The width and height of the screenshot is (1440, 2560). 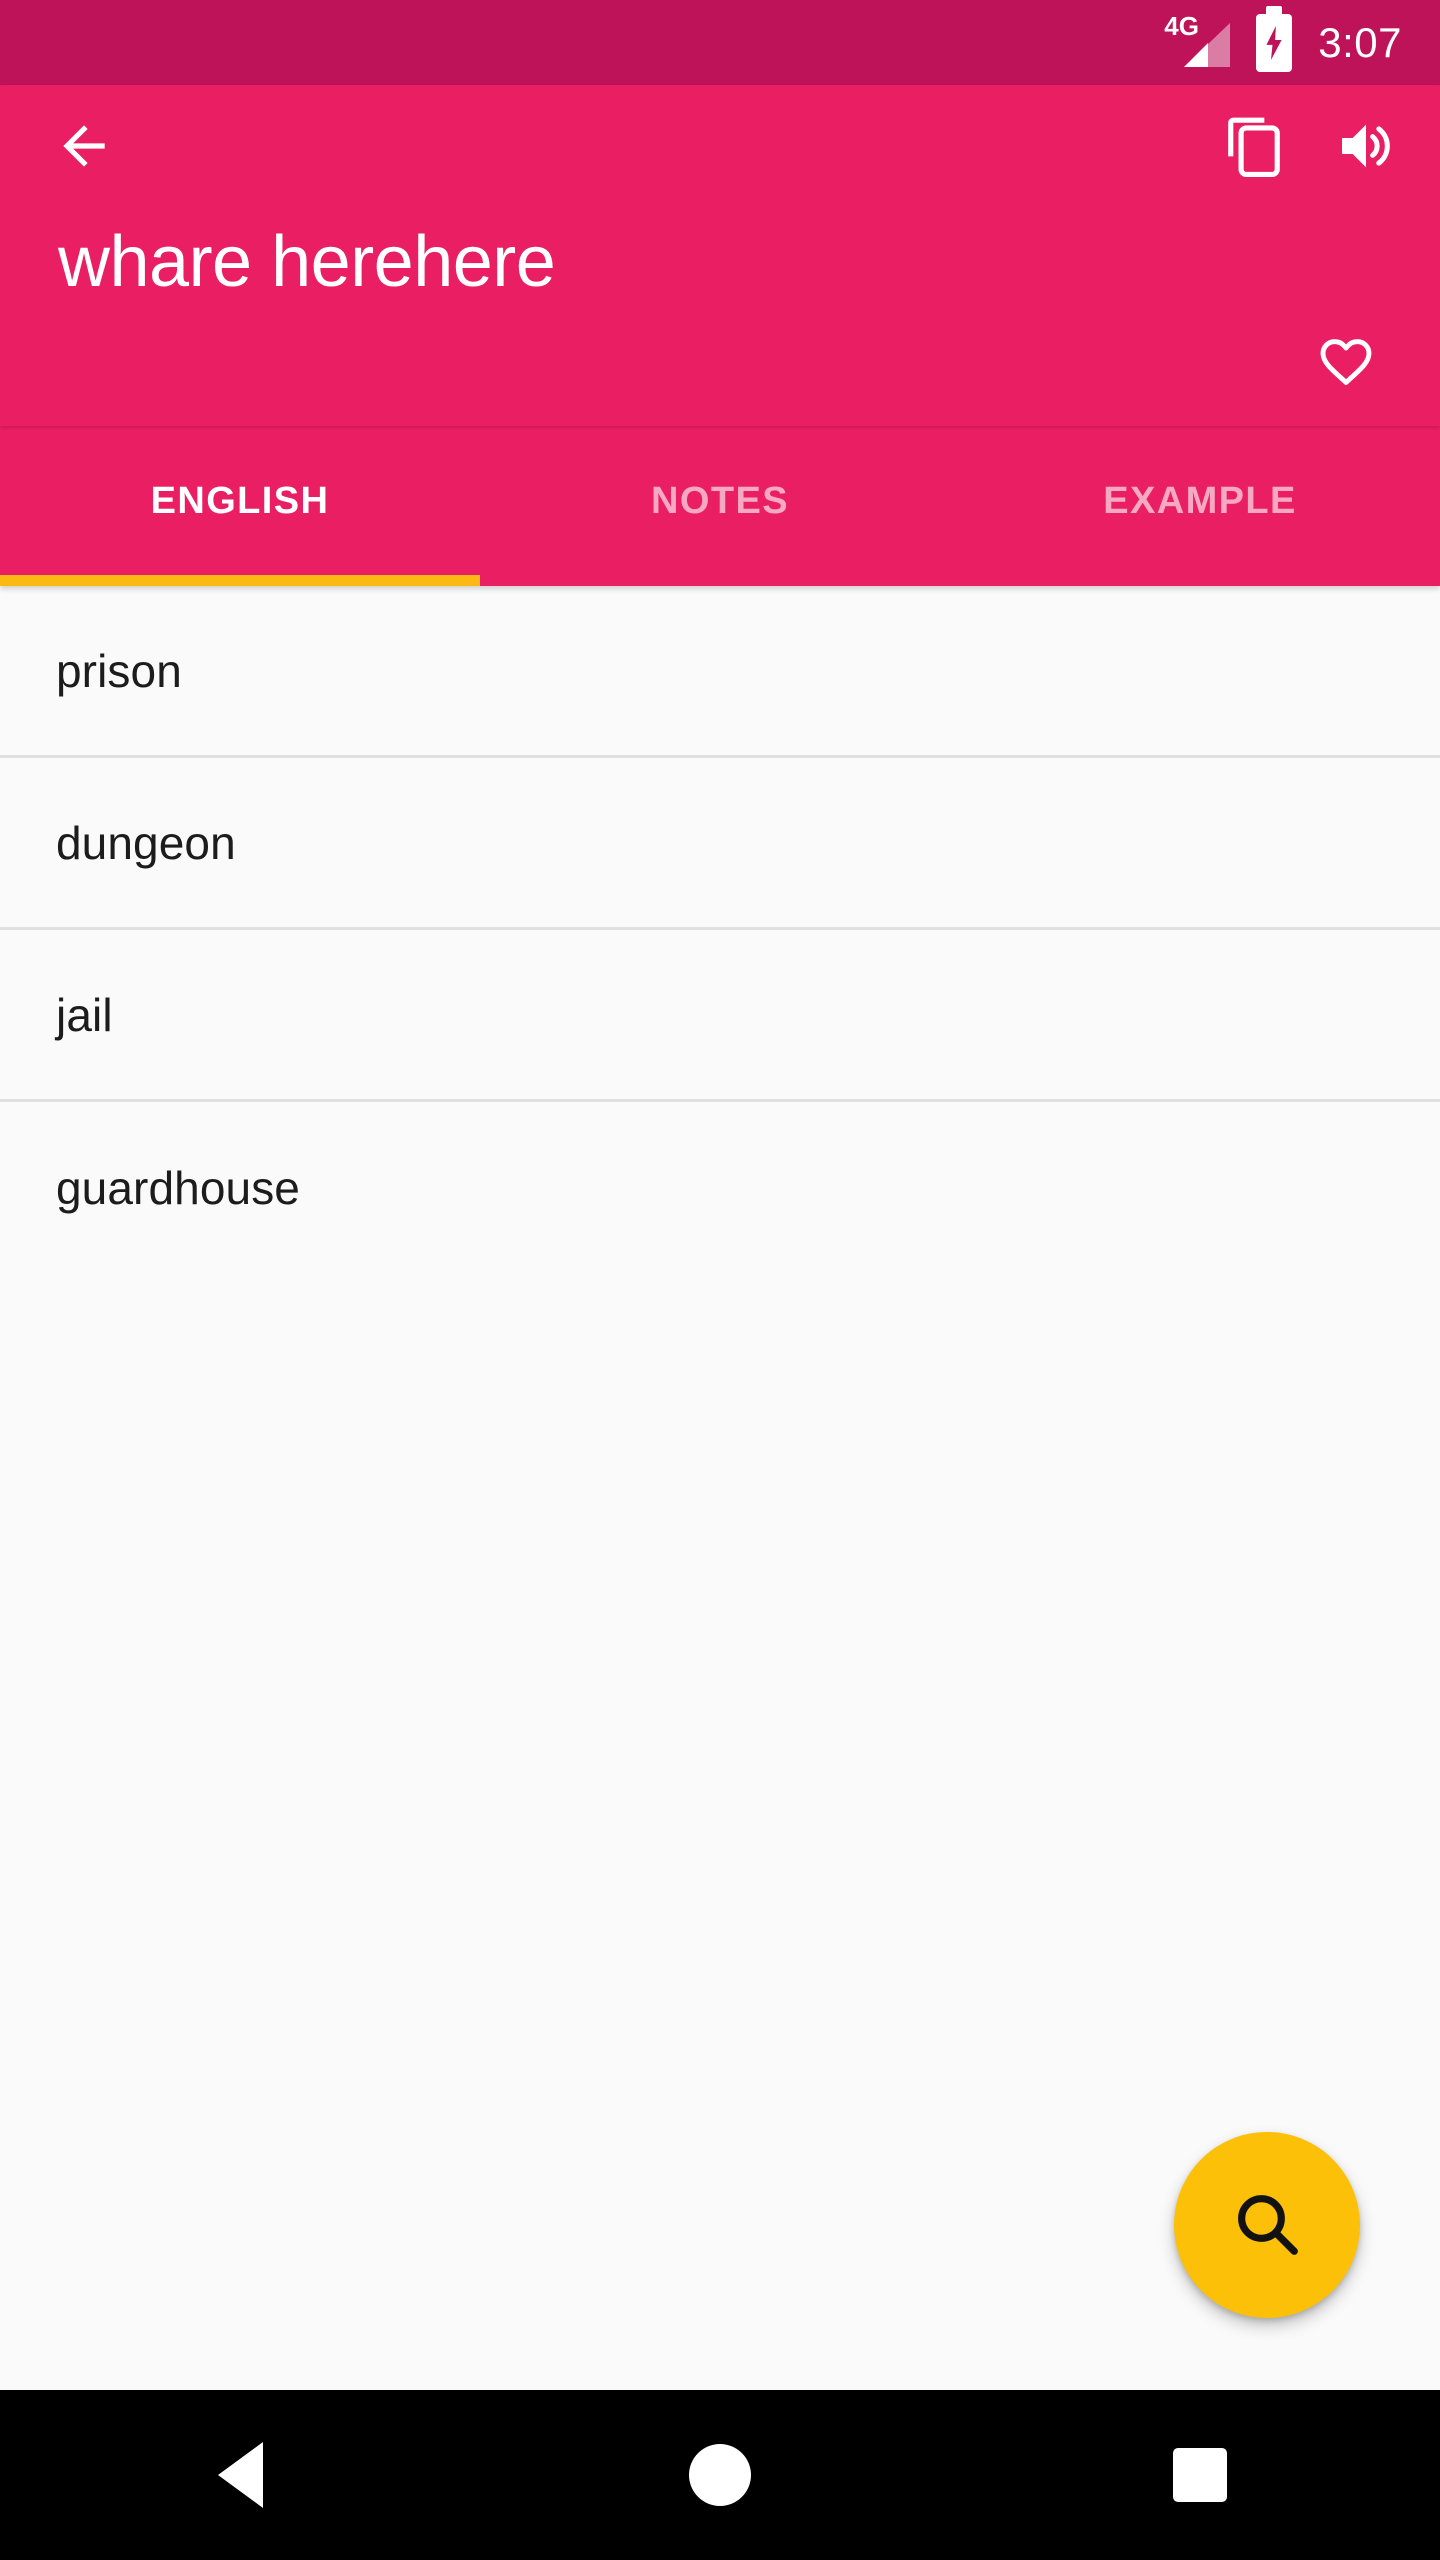 I want to click on battery-bolt-icon, so click(x=1274, y=43).